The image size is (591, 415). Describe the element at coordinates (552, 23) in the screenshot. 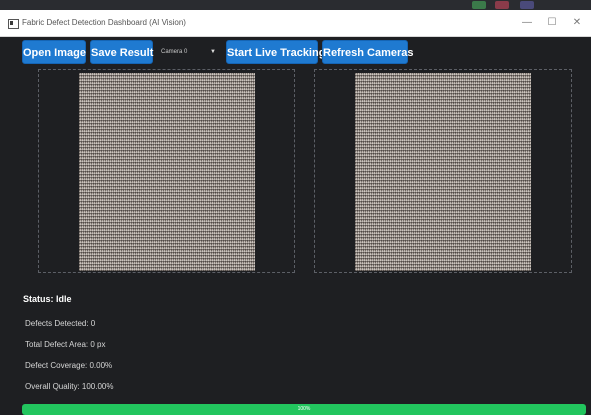

I see `maximize-button: ☐` at that location.